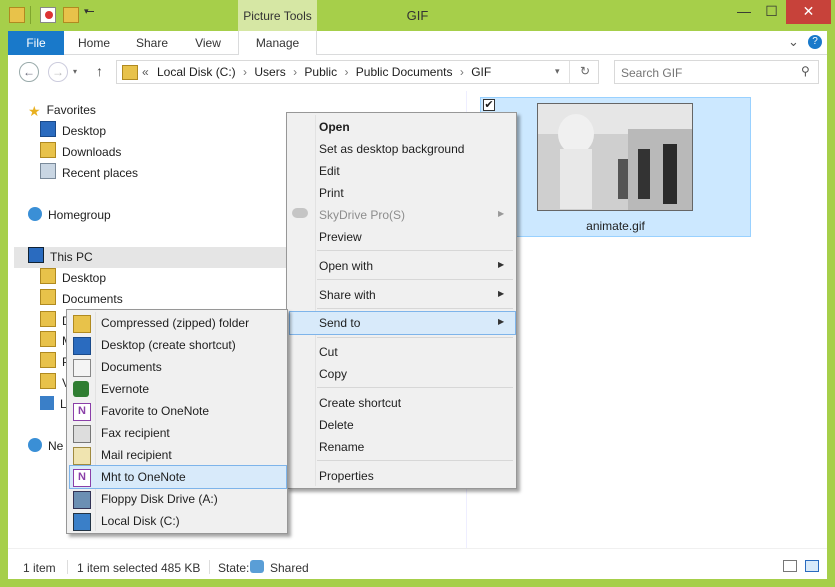  I want to click on cloud-icon, so click(300, 213).